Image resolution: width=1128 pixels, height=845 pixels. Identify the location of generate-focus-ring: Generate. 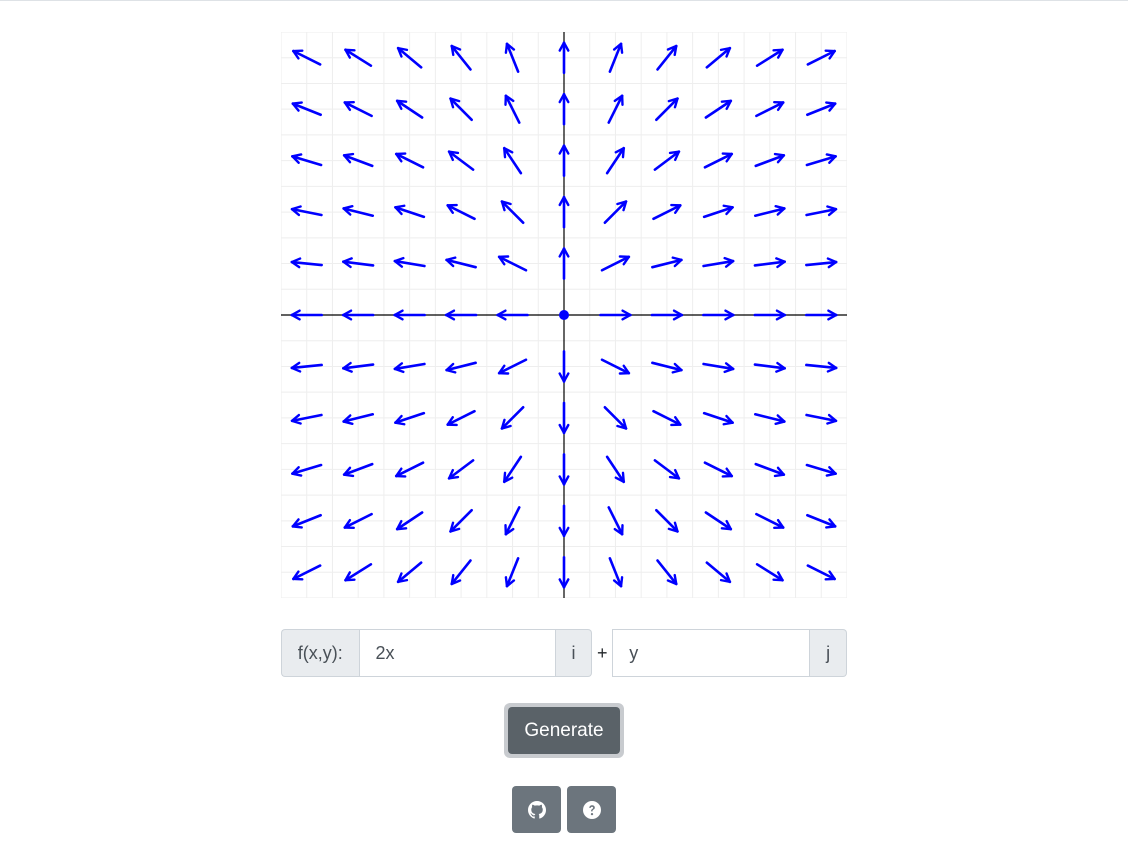
(564, 730).